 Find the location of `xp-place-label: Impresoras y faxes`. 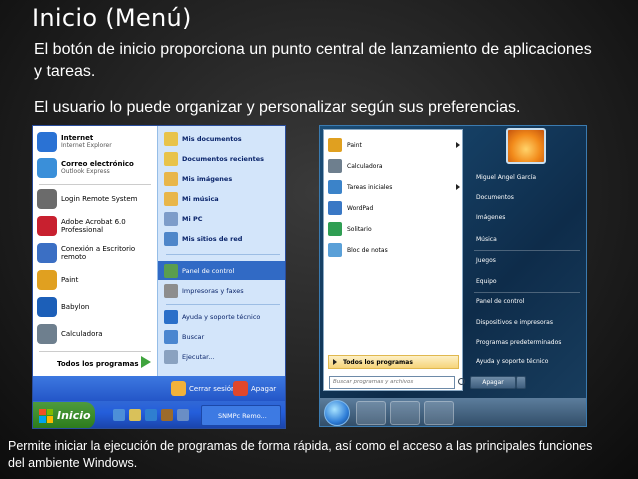

xp-place-label: Impresoras y faxes is located at coordinates (213, 291).